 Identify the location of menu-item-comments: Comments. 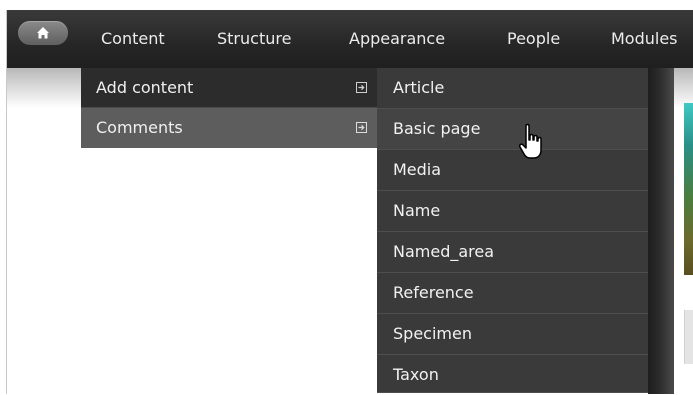
(229, 128).